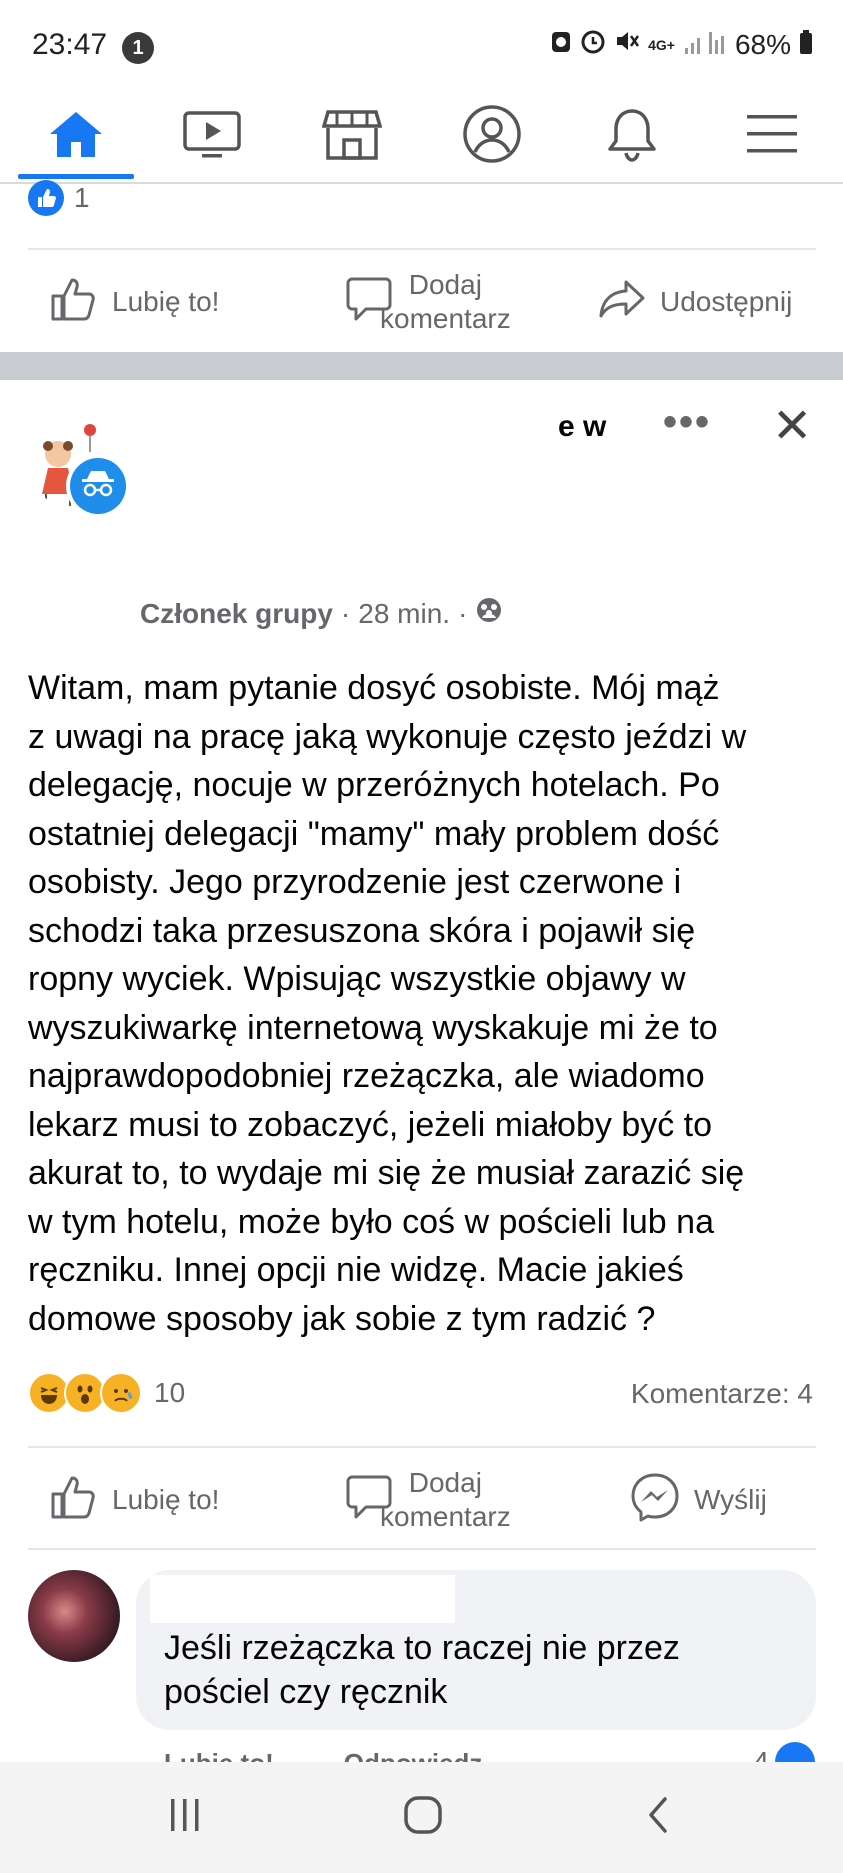  Describe the element at coordinates (655, 1500) in the screenshot. I see `messenger-icon` at that location.